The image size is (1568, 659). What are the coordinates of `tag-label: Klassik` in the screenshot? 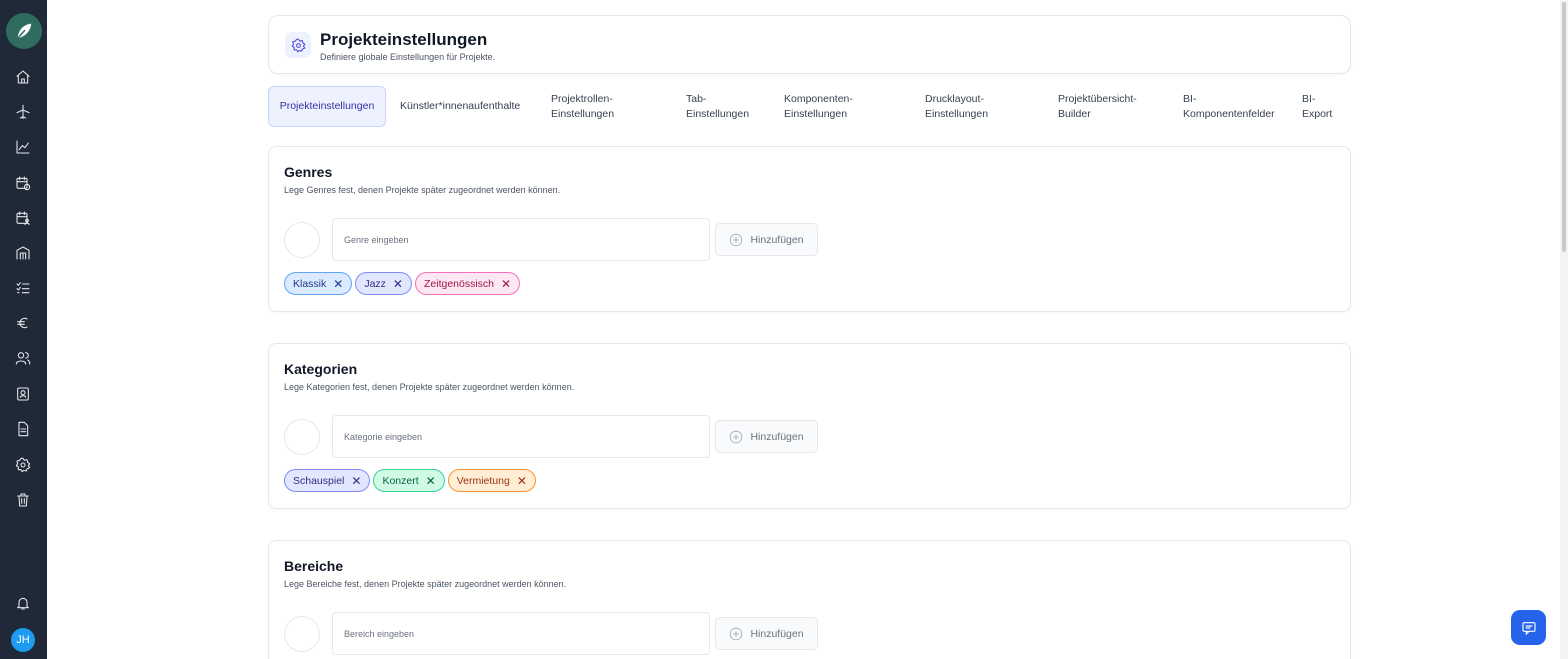 It's located at (310, 283).